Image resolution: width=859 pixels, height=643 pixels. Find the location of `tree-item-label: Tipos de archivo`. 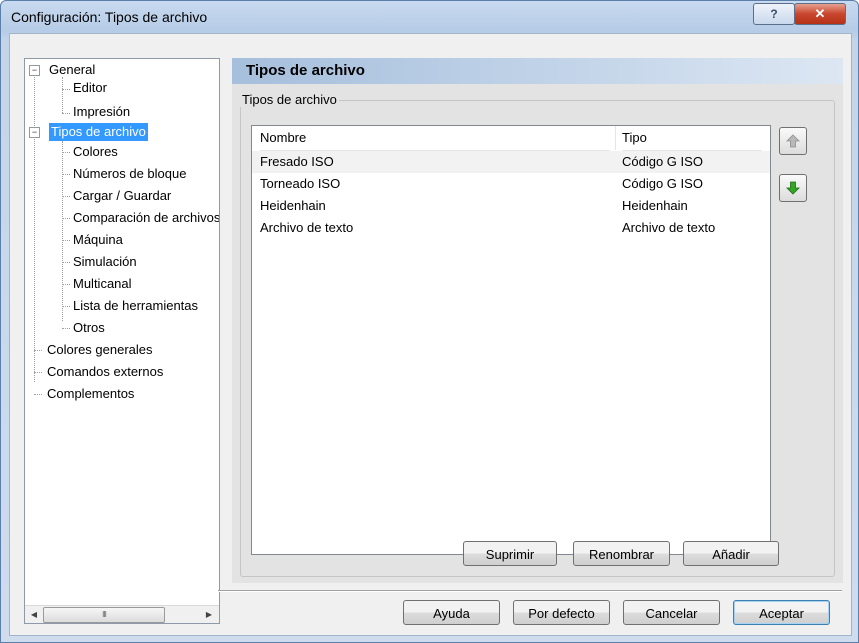

tree-item-label: Tipos de archivo is located at coordinates (98, 132).